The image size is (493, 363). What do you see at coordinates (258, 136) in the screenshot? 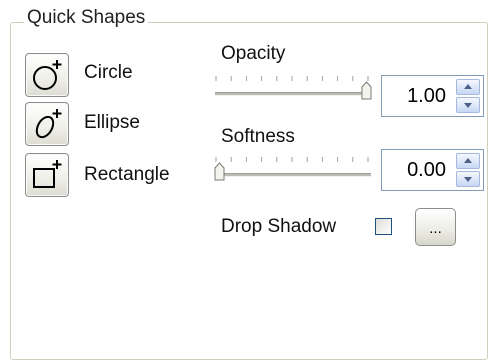
I see `softness-label: Softness` at bounding box center [258, 136].